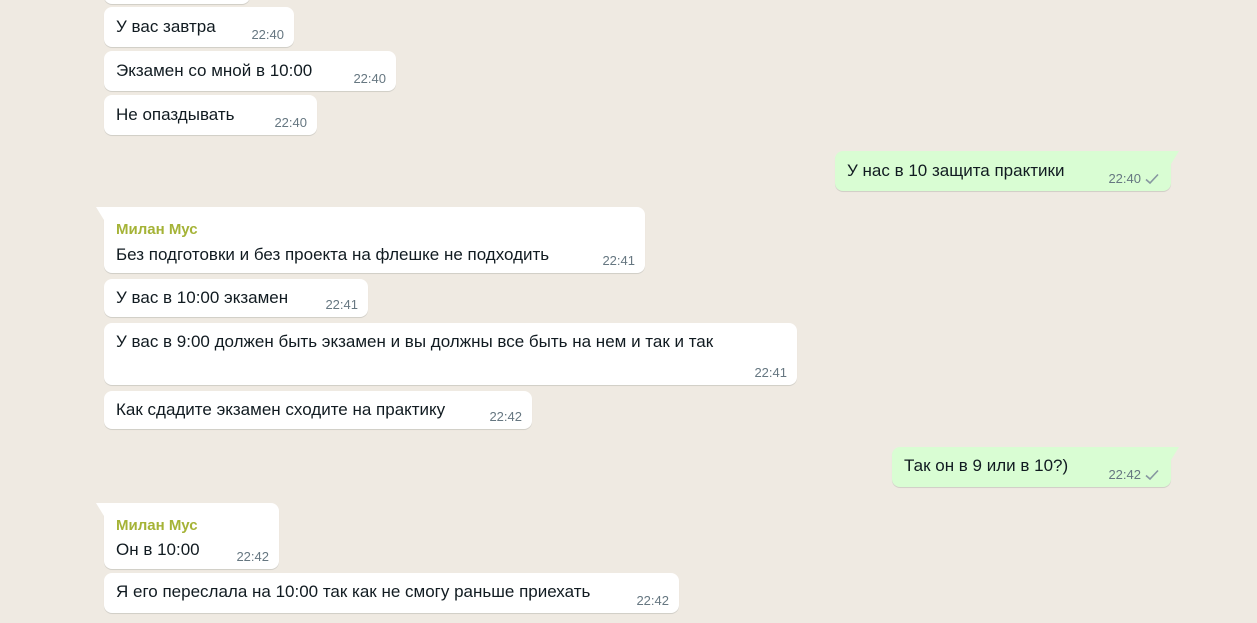 Image resolution: width=1257 pixels, height=623 pixels. I want to click on message-text: Он в 10:00, so click(158, 549).